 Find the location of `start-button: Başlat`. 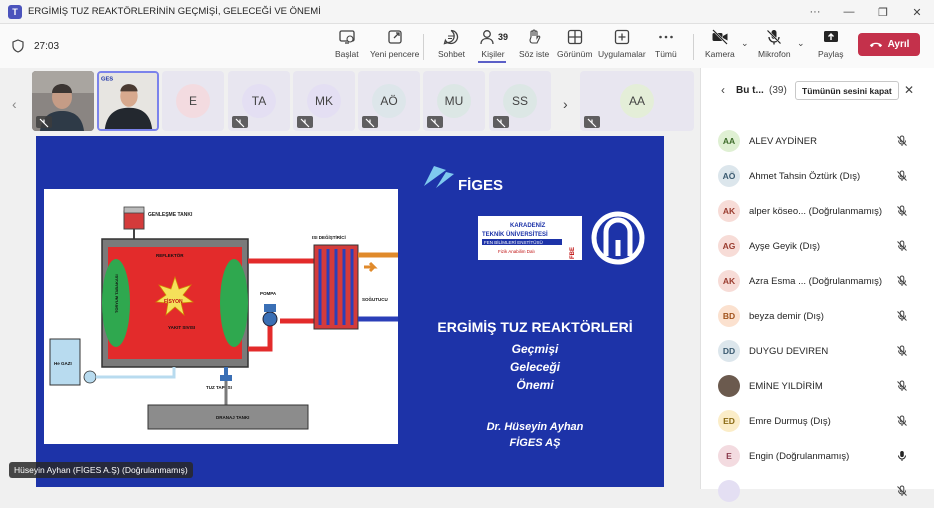

start-button: Başlat is located at coordinates (347, 43).